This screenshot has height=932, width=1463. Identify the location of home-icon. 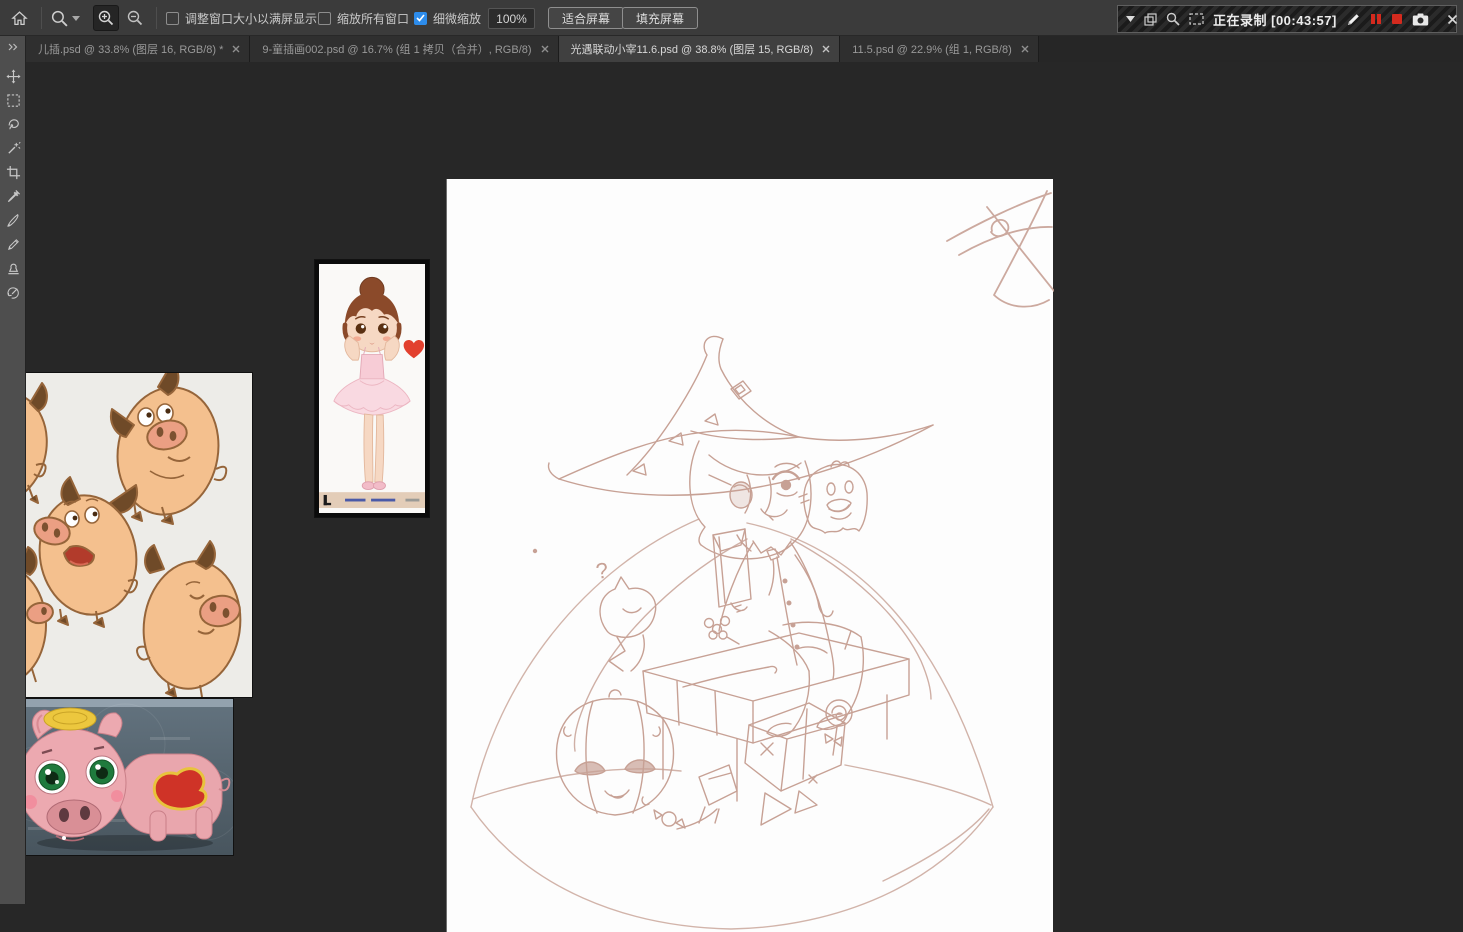
(19, 18).